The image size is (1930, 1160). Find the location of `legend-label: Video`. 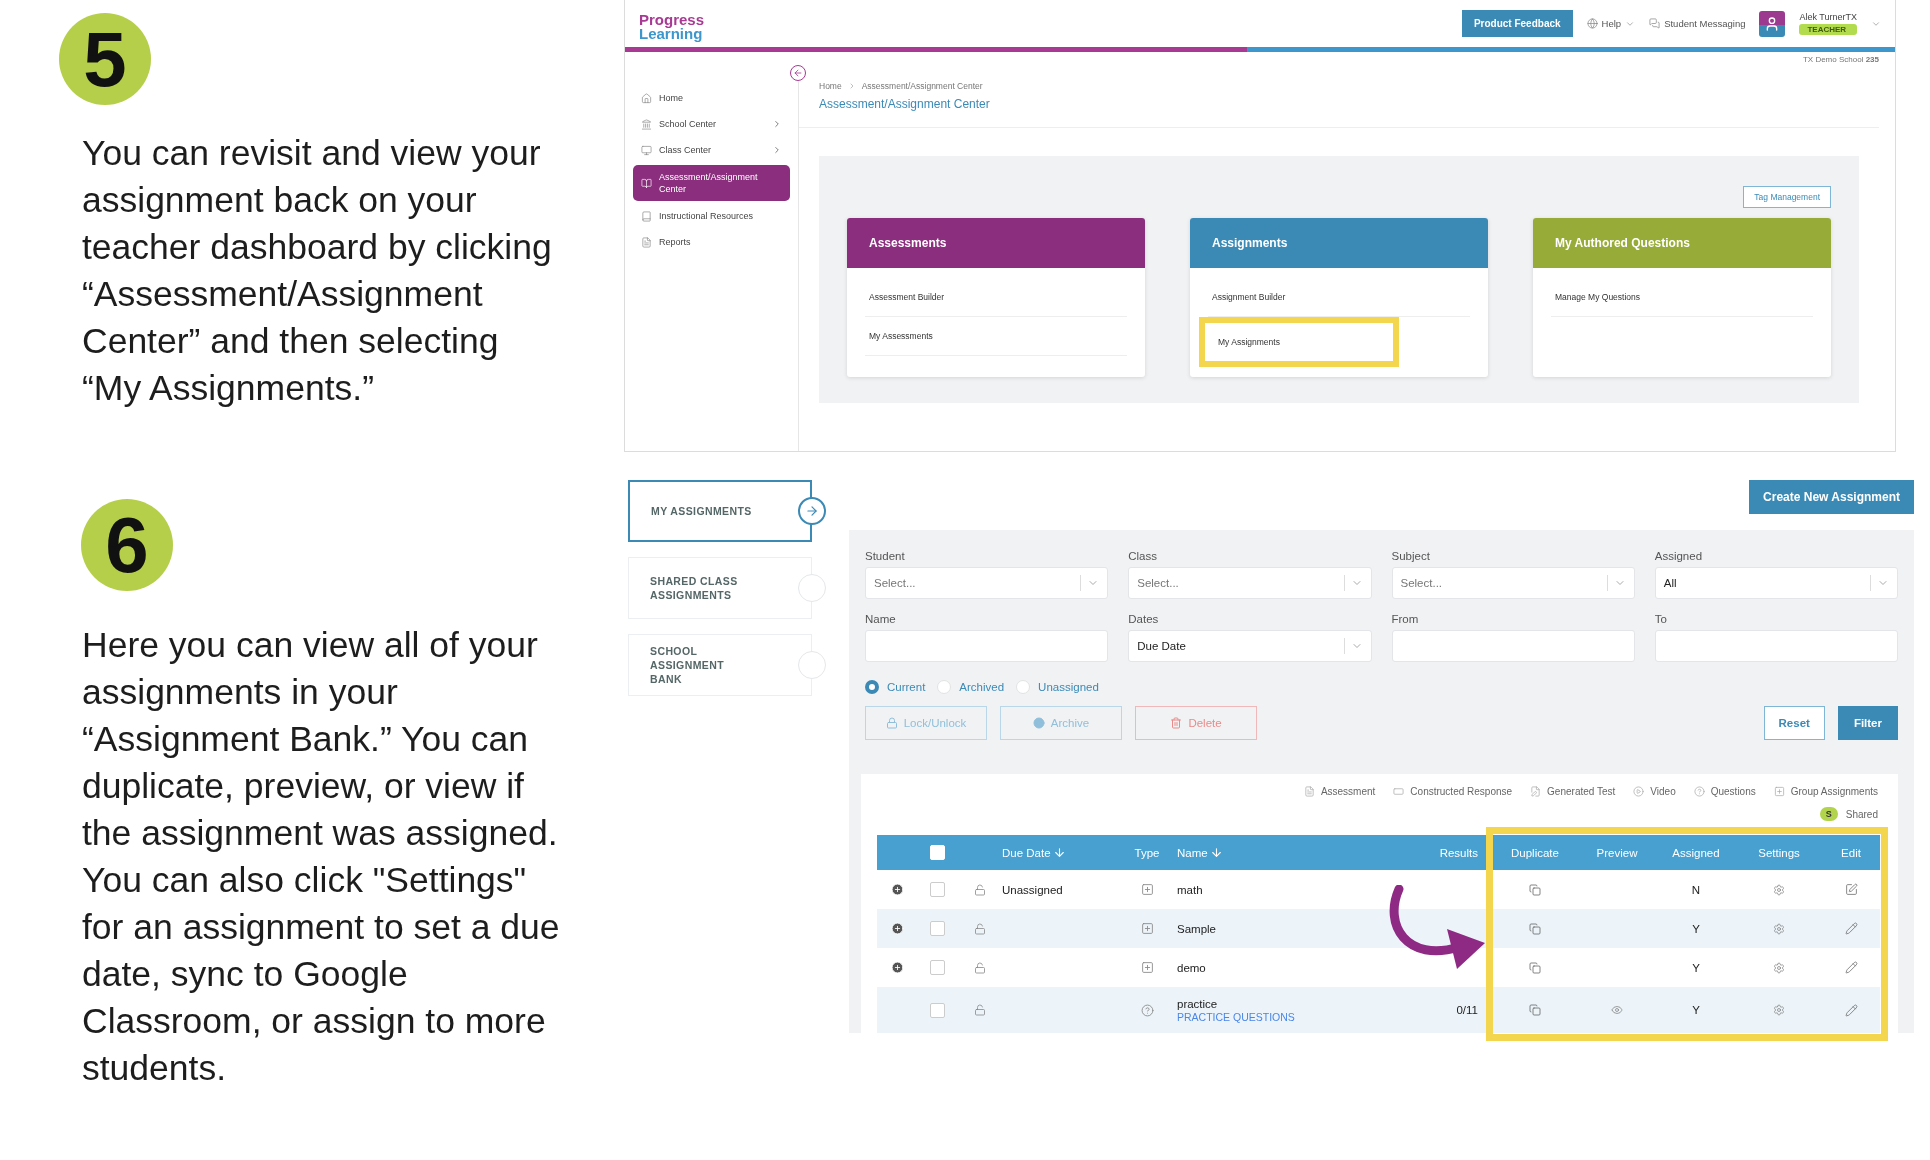

legend-label: Video is located at coordinates (1663, 791).